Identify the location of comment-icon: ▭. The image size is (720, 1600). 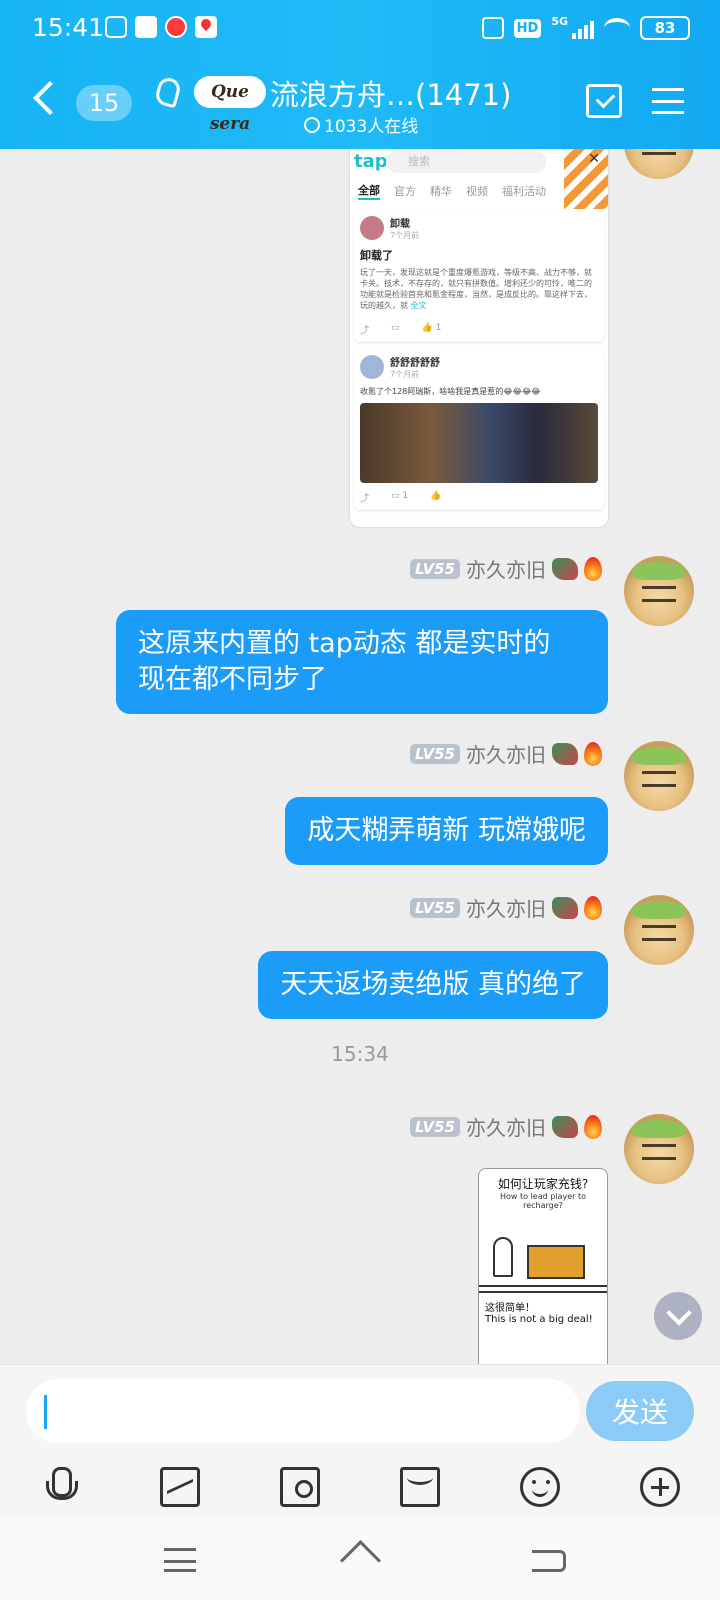
(395, 328).